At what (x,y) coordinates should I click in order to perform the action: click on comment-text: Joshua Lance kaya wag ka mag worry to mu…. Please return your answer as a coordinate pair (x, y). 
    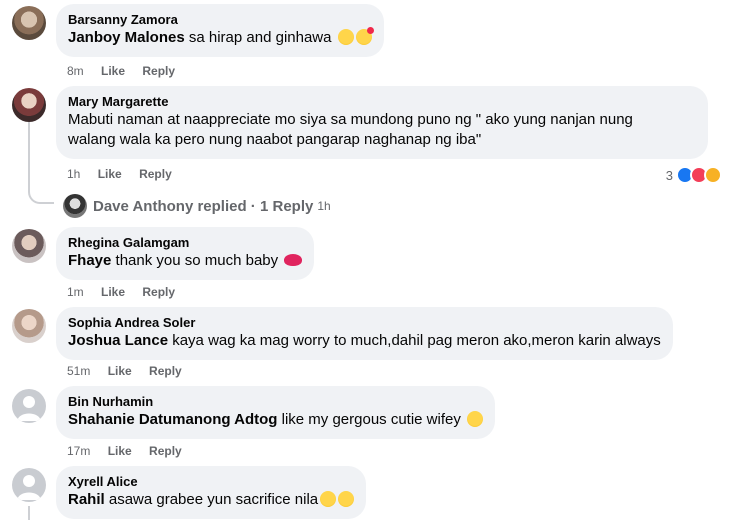
    Looking at the image, I should click on (364, 341).